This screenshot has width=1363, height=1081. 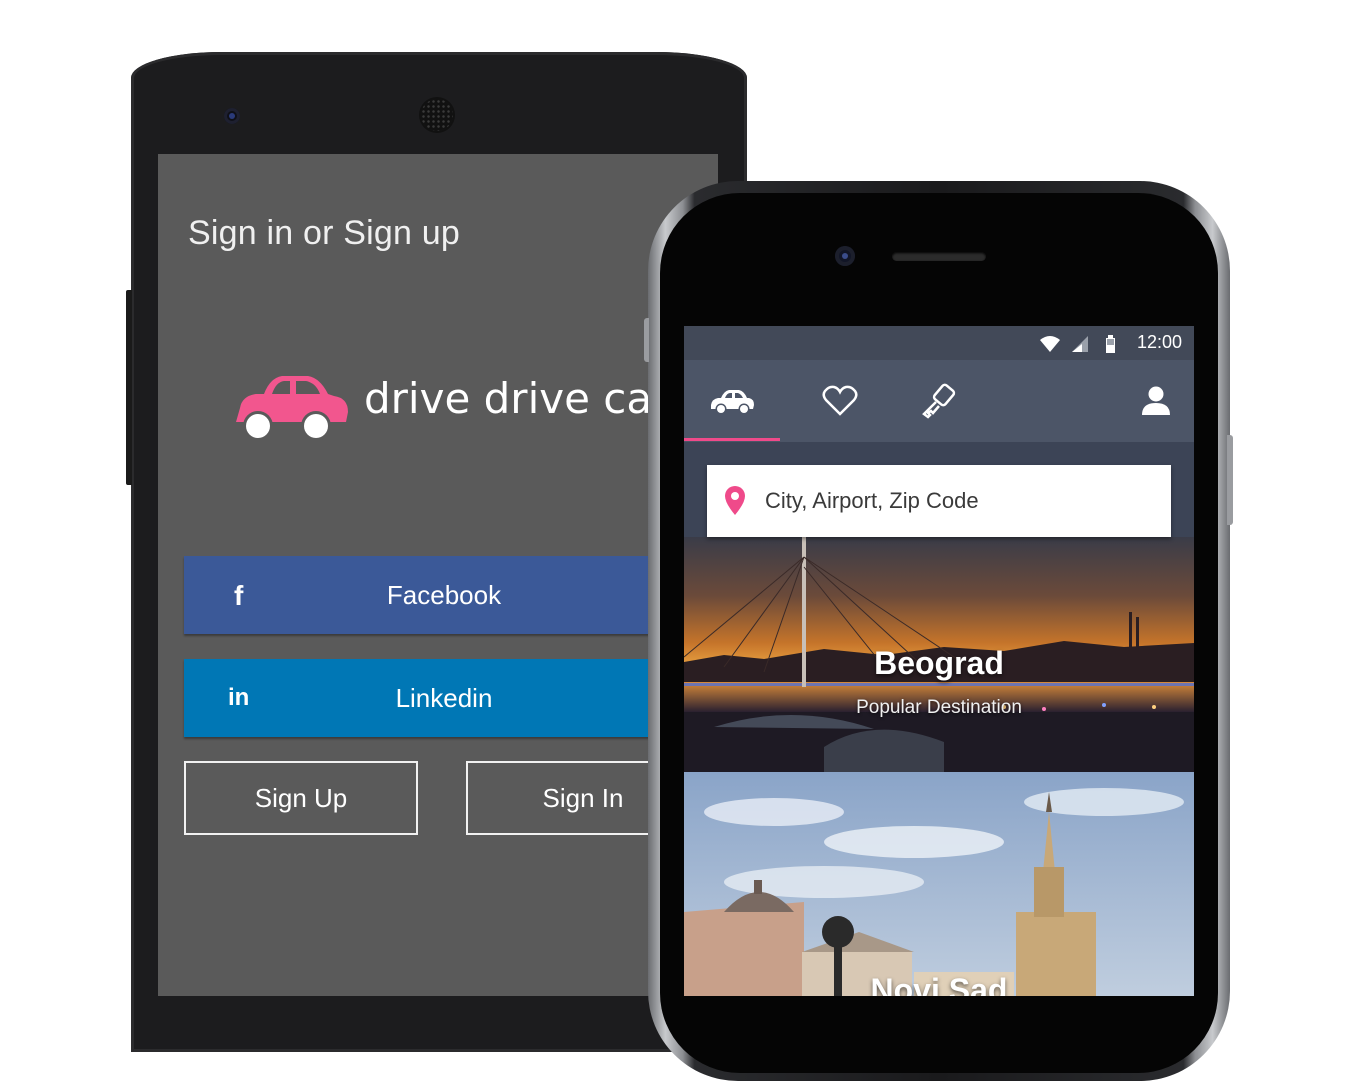 What do you see at coordinates (646, 340) in the screenshot?
I see `iphone-mute-switch` at bounding box center [646, 340].